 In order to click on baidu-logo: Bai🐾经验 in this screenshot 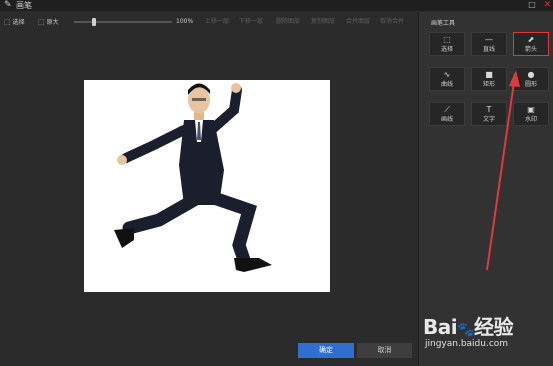, I will do `click(468, 325)`.